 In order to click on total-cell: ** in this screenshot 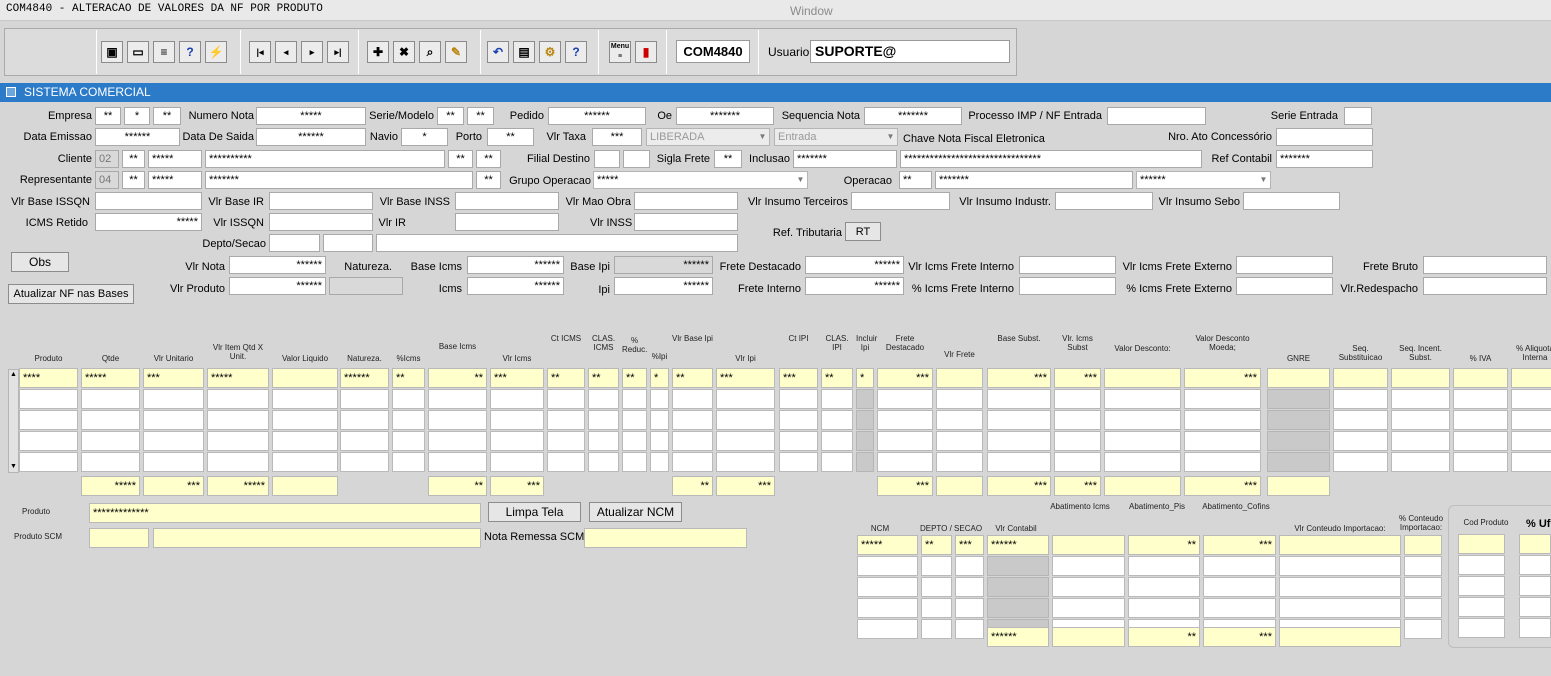, I will do `click(457, 486)`.